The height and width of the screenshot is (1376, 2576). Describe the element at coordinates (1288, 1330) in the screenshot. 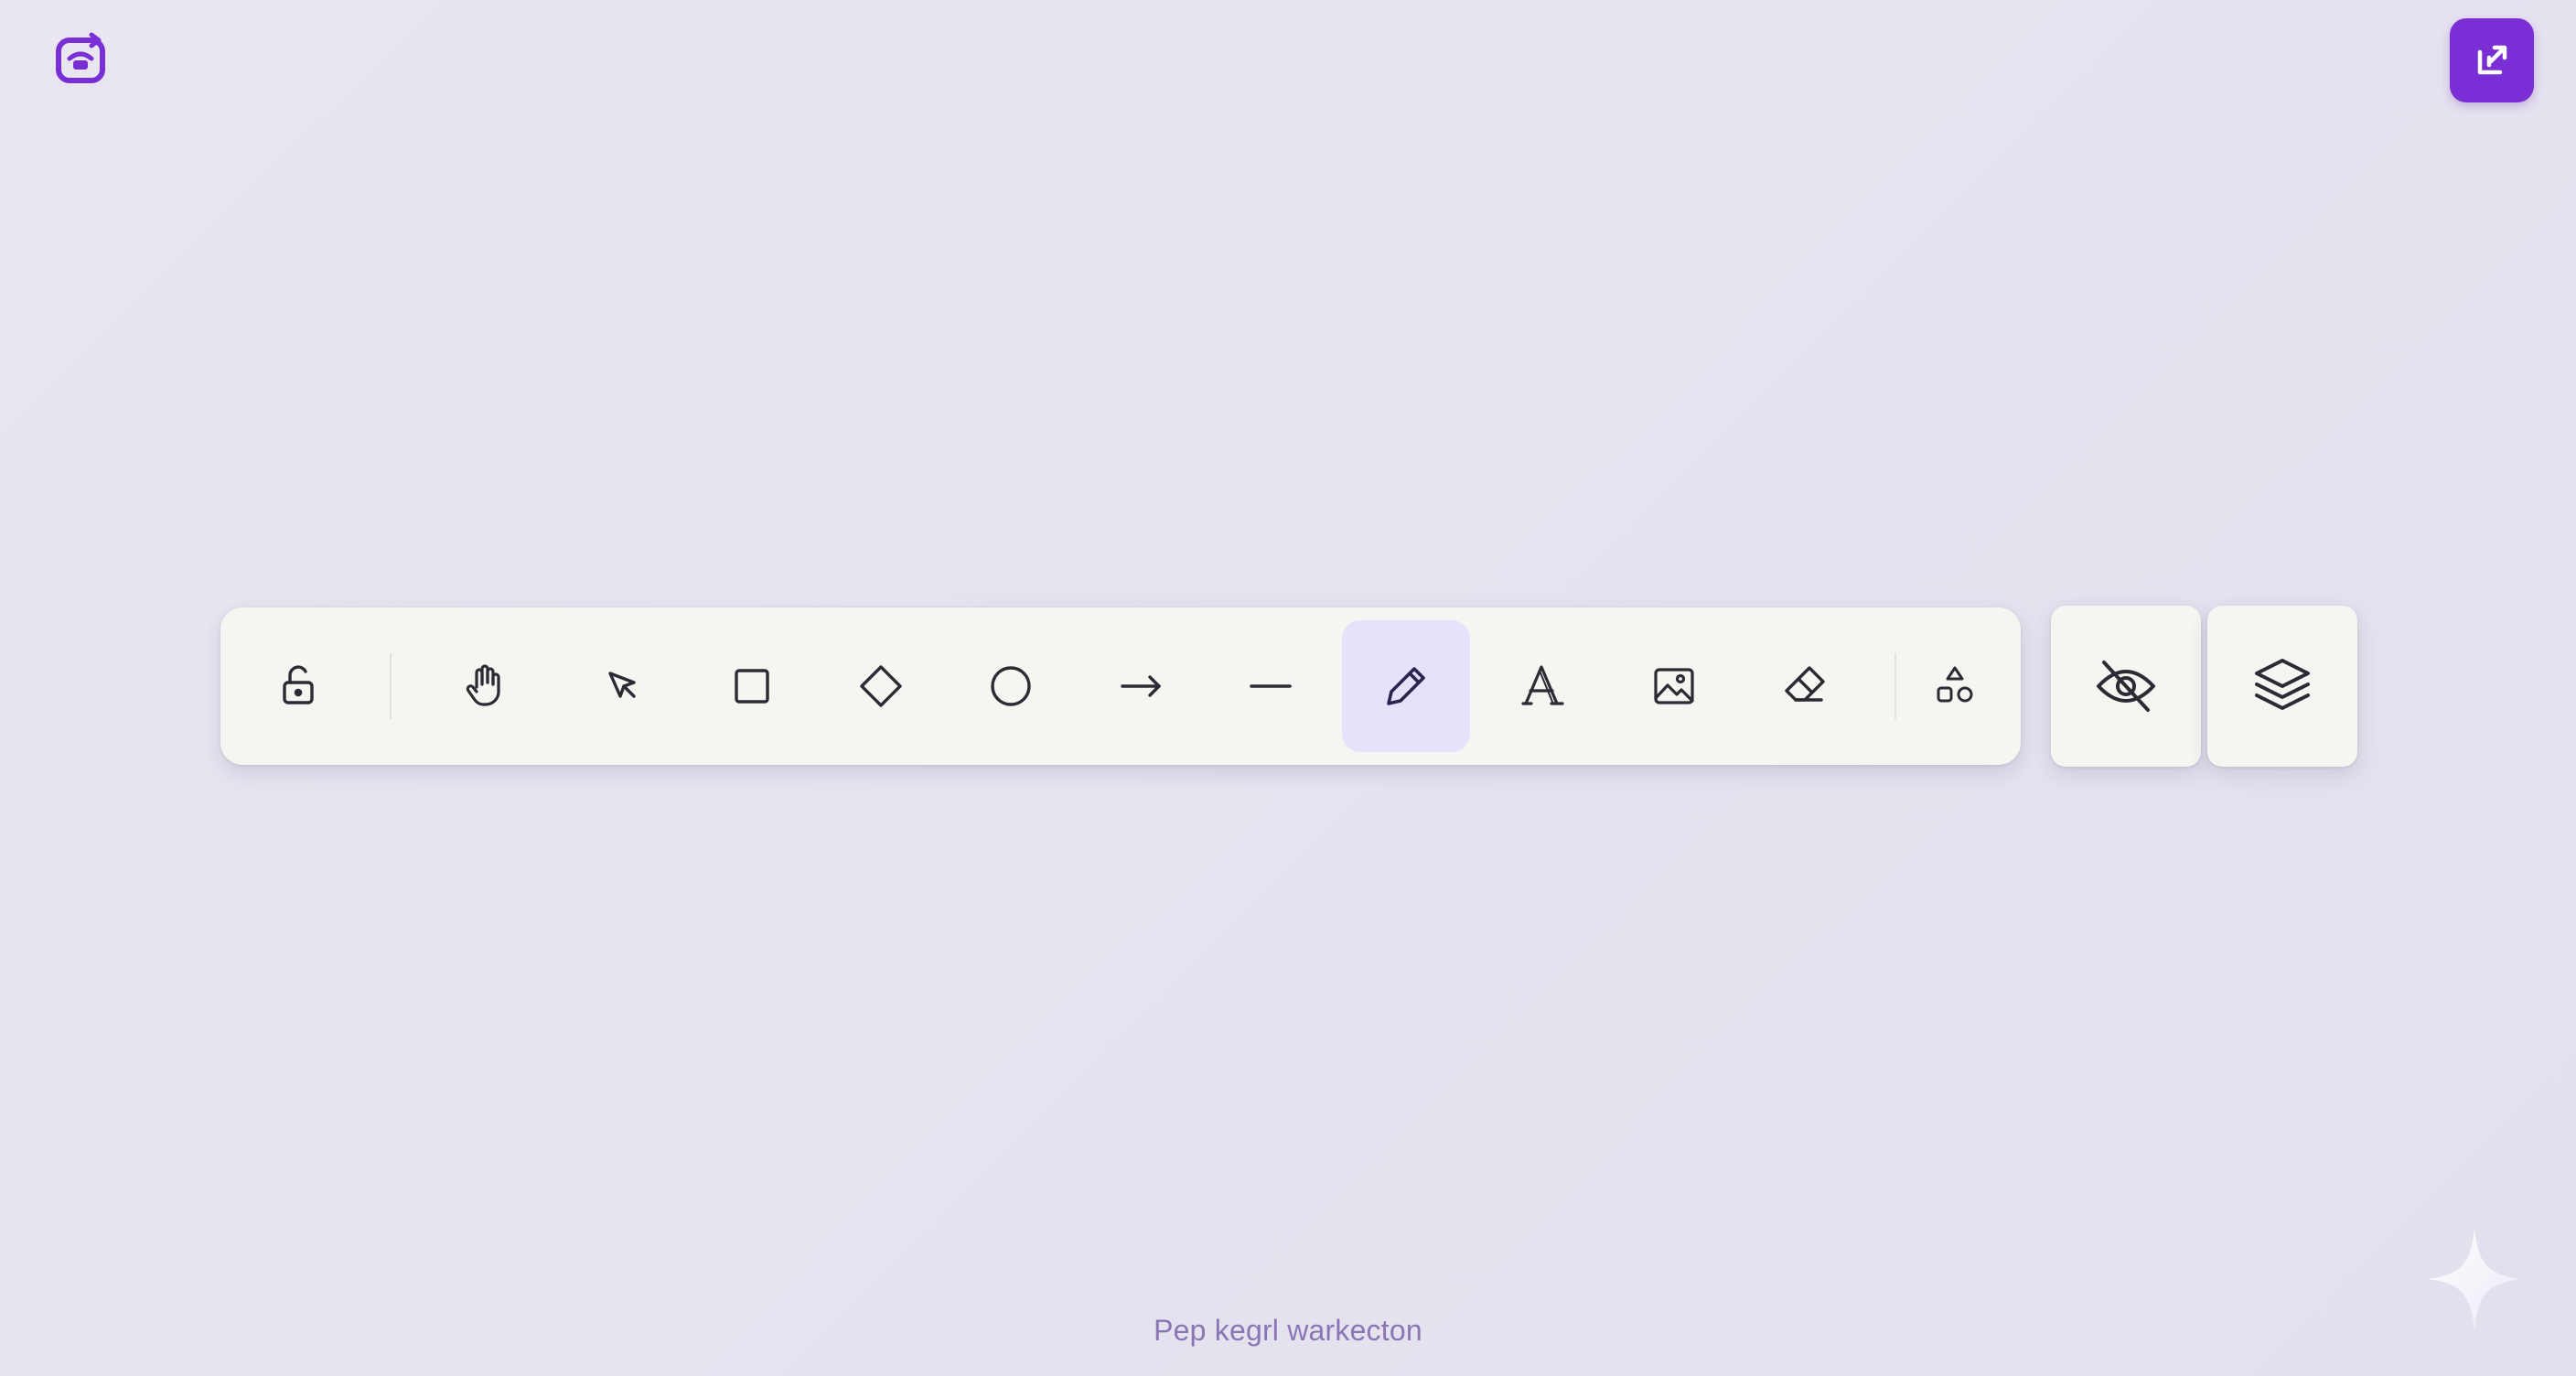

I see `footer-caption: Pep kegrl warkecton` at that location.